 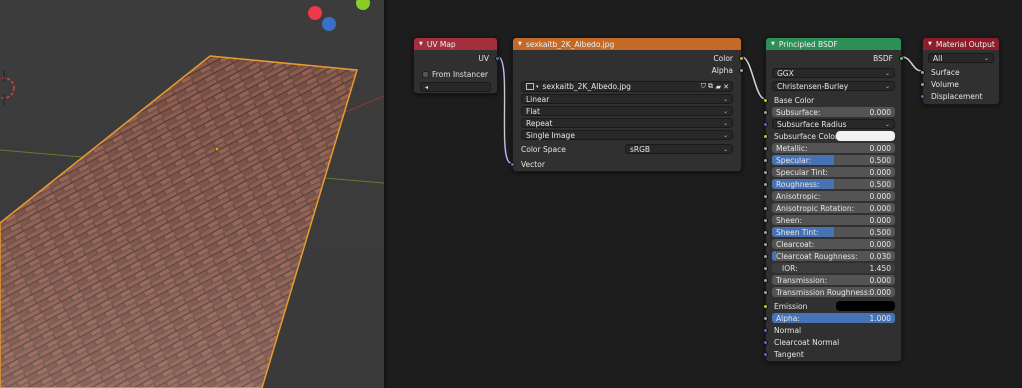 What do you see at coordinates (833, 208) in the screenshot?
I see `anisotropic-rotation-slider: Anisotropic Rotation: 0.000` at bounding box center [833, 208].